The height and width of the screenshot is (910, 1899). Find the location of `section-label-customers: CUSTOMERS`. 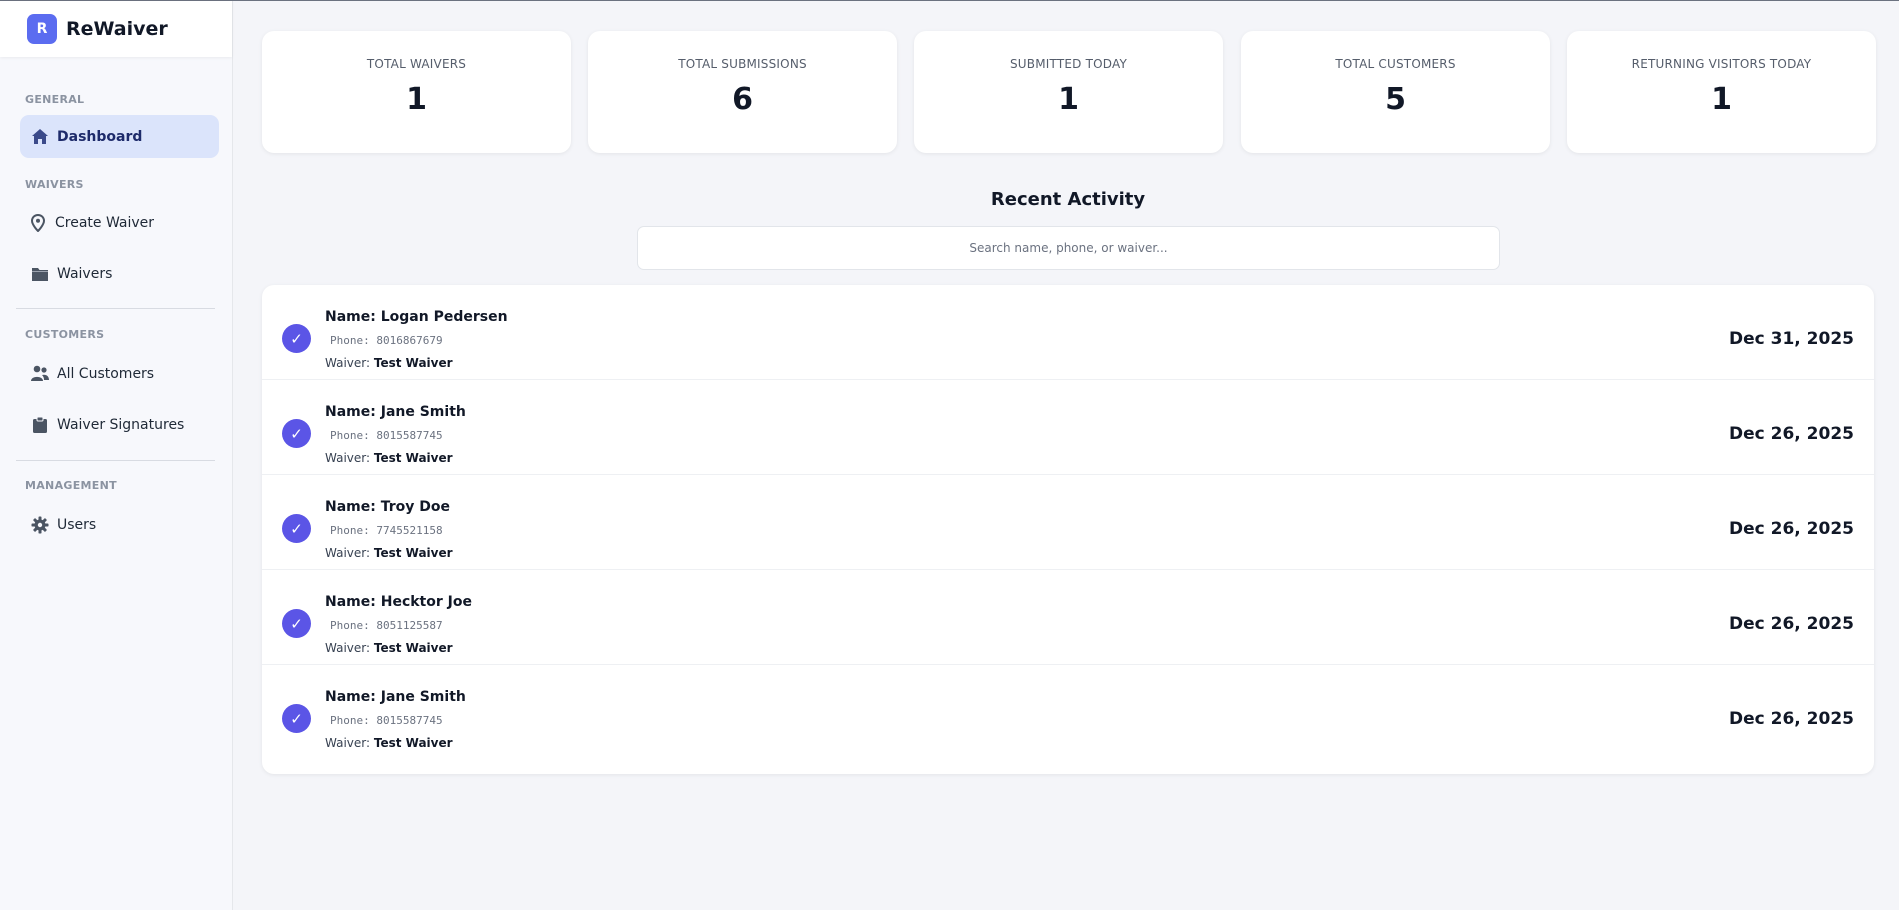

section-label-customers: CUSTOMERS is located at coordinates (65, 334).